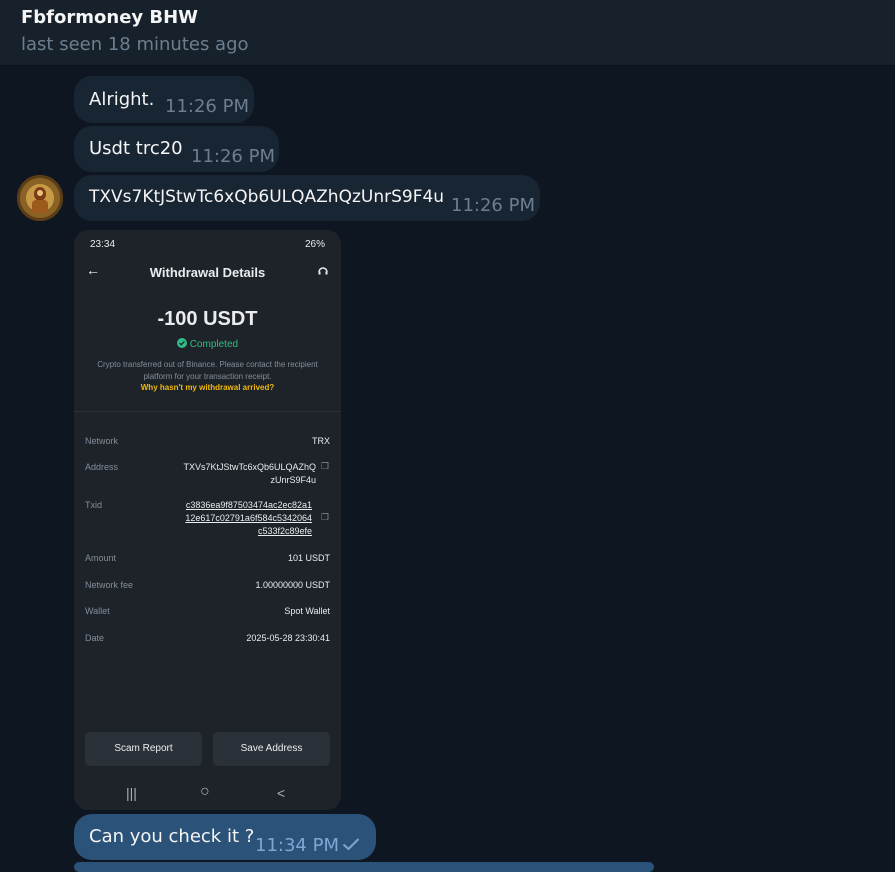  I want to click on phone-status-time: 23:34, so click(103, 244).